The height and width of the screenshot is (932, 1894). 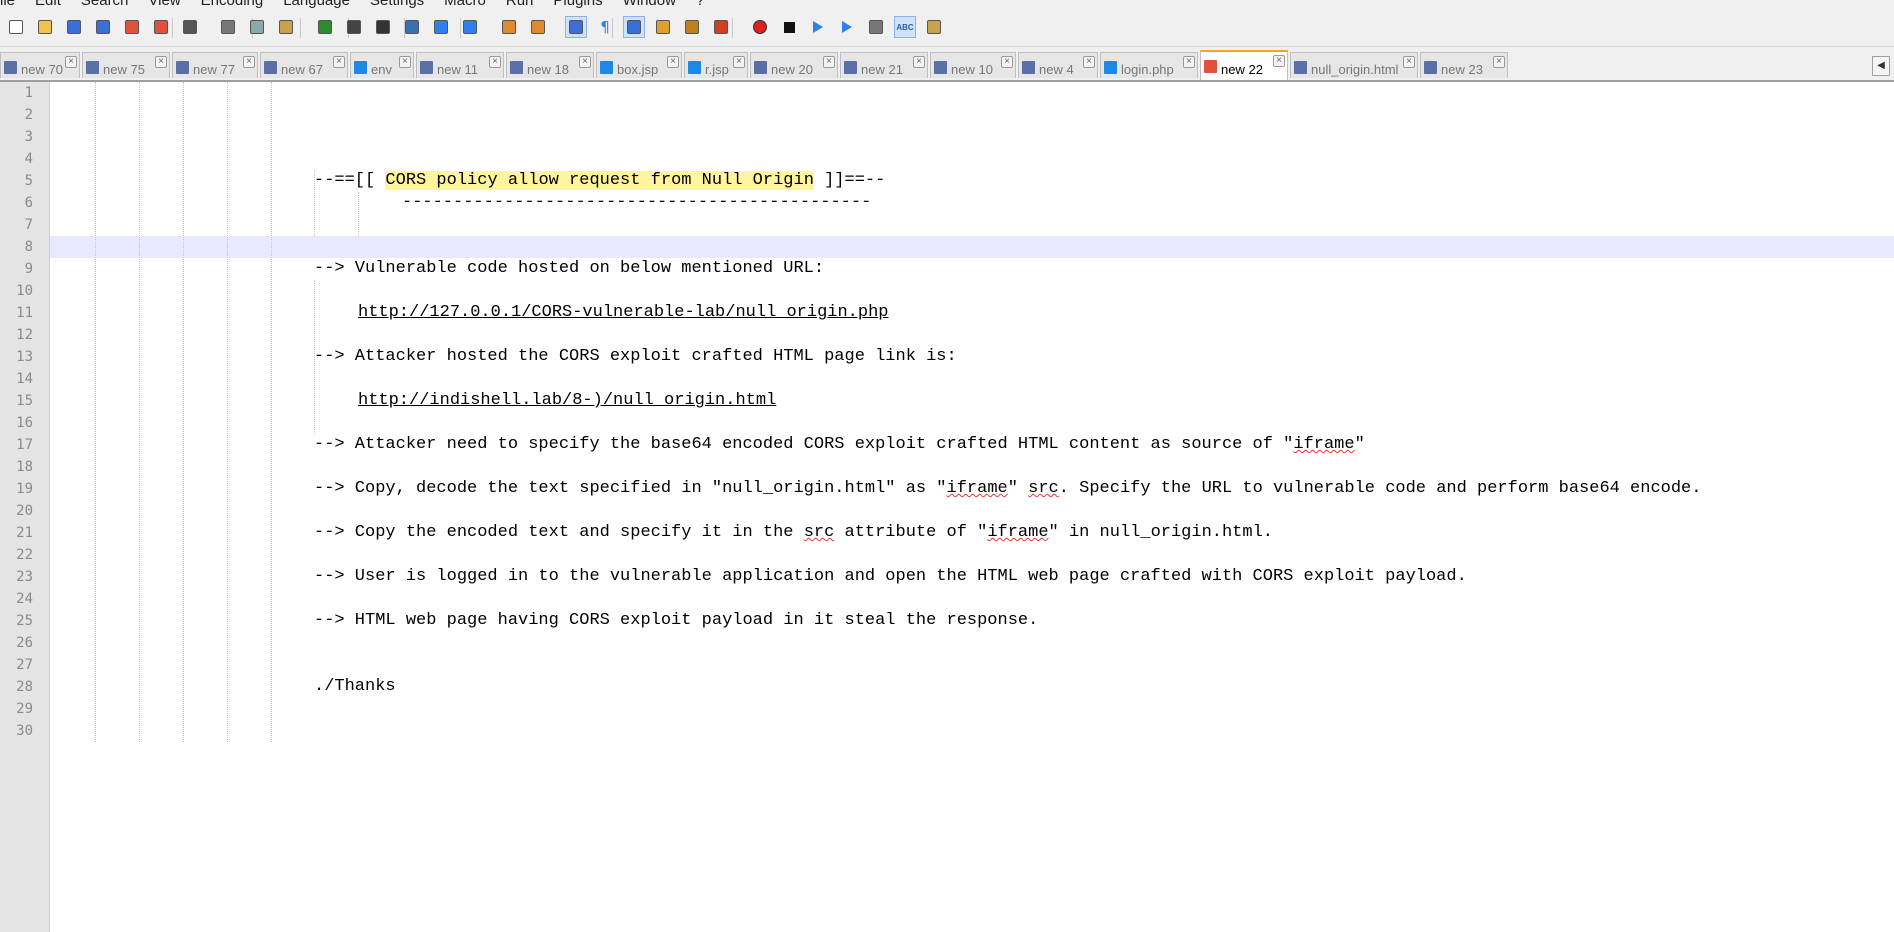 I want to click on tab-new-10: new 10 ×, so click(x=973, y=65).